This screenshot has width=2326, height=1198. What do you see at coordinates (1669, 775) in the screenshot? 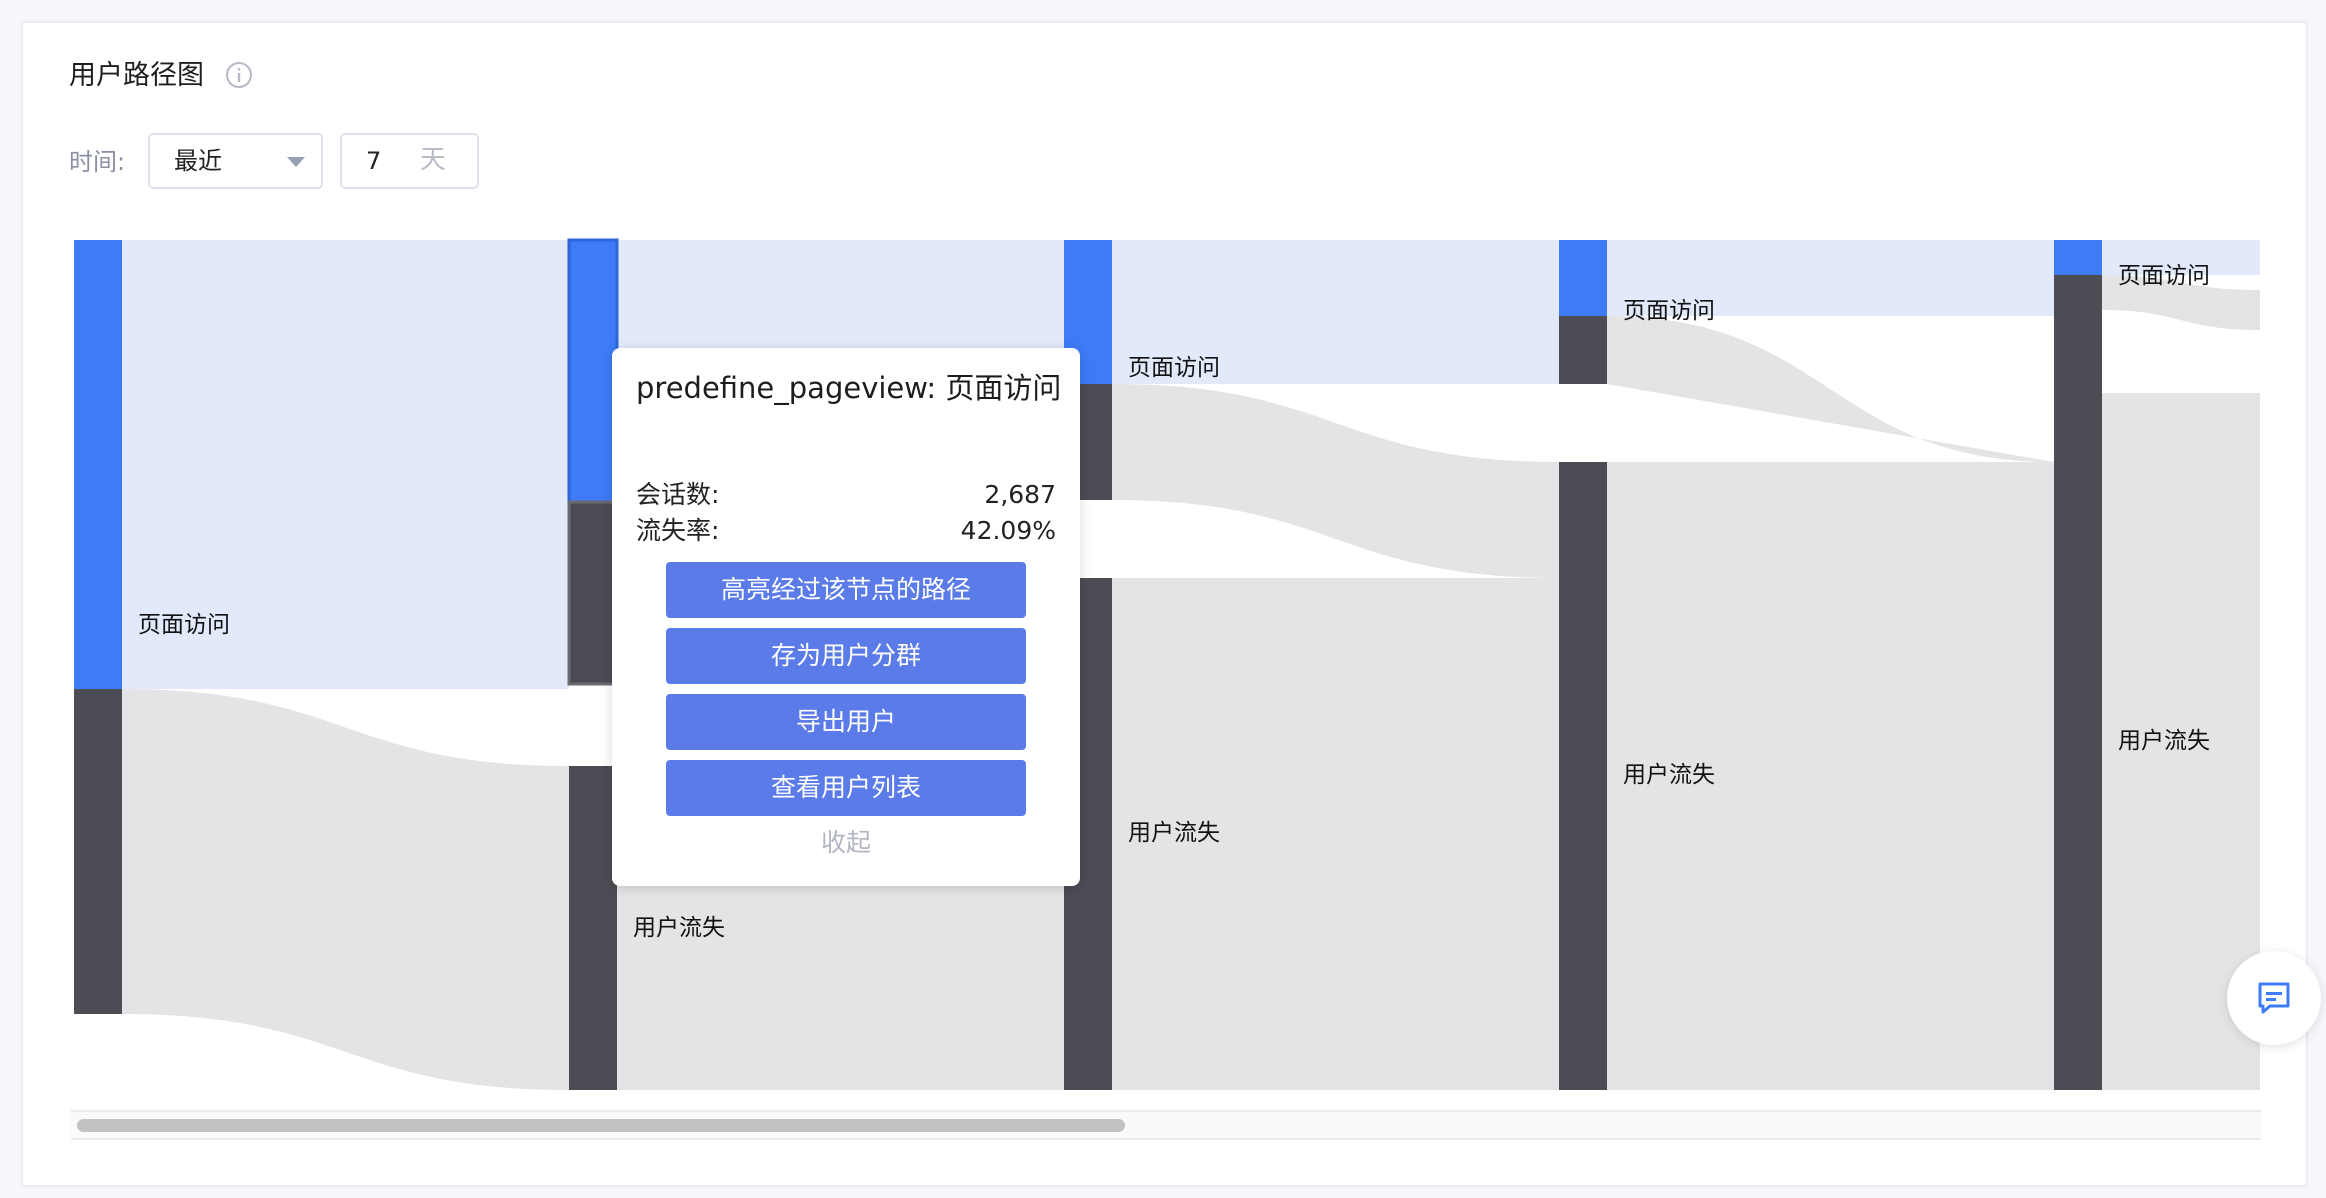
I see `node-label-col4-churn: 用户流失` at bounding box center [1669, 775].